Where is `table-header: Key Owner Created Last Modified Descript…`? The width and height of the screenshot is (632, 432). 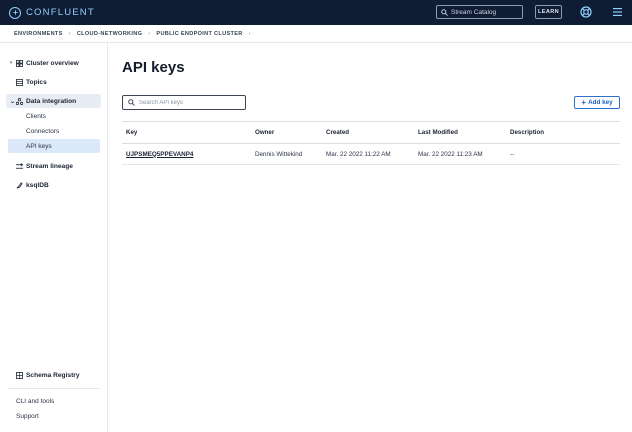 table-header: Key Owner Created Last Modified Descript… is located at coordinates (371, 132).